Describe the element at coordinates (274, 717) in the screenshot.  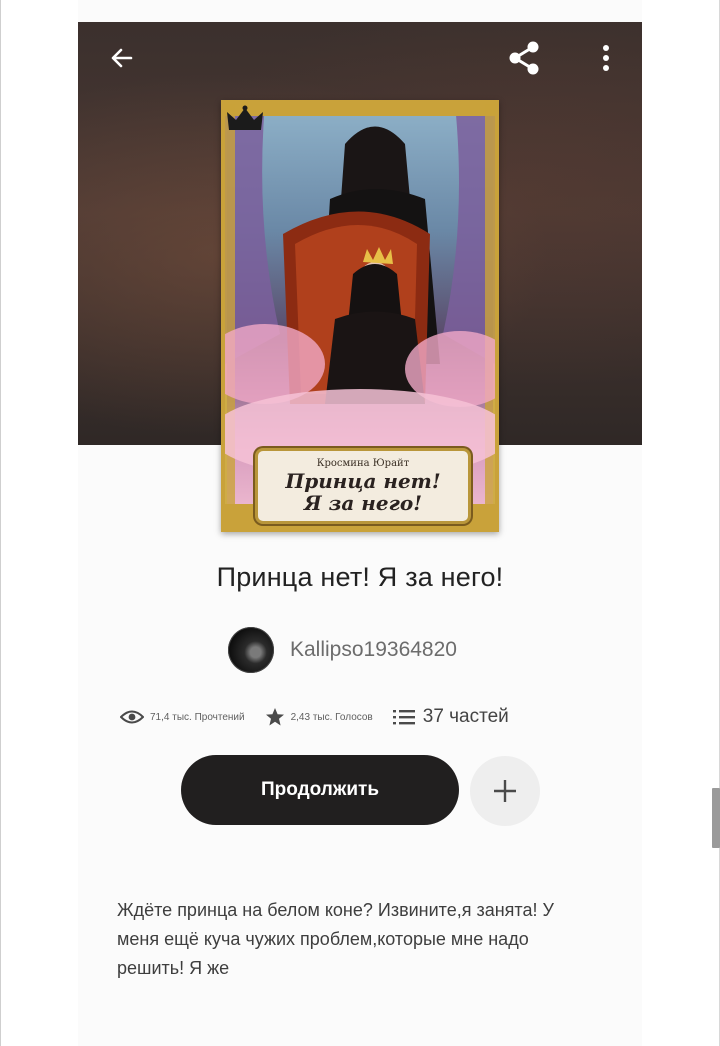
I see `star-icon` at that location.